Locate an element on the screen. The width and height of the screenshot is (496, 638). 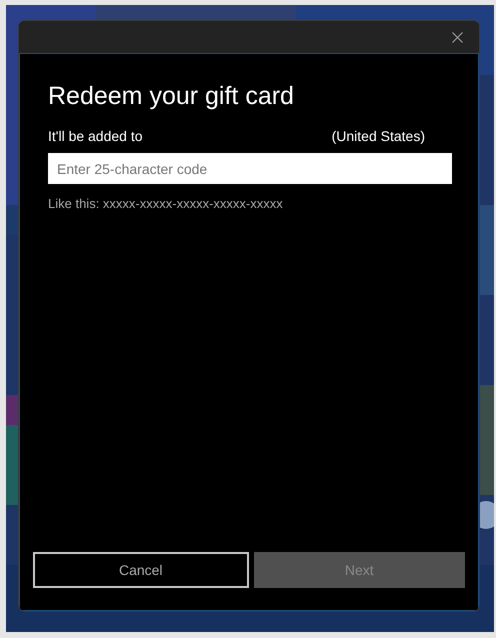
close-icon is located at coordinates (457, 37).